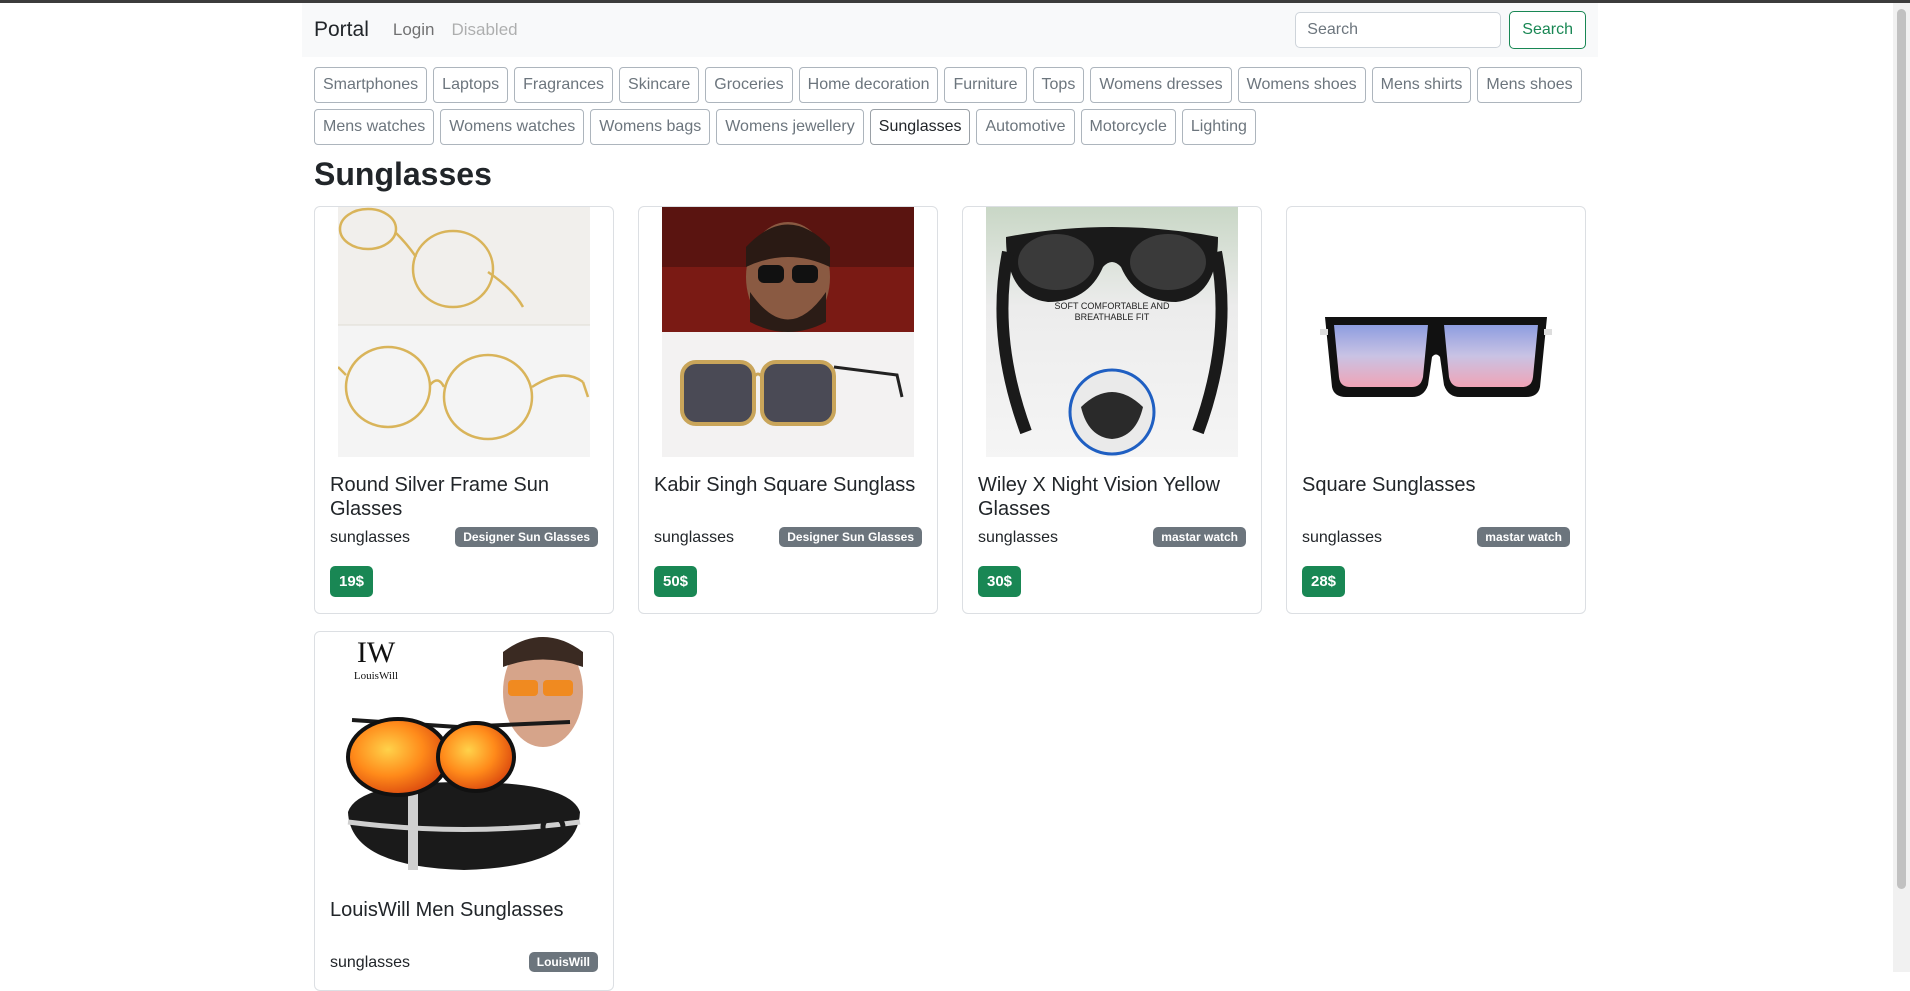 The height and width of the screenshot is (991, 1910). I want to click on gradient-square-sunglasses-image, so click(1436, 332).